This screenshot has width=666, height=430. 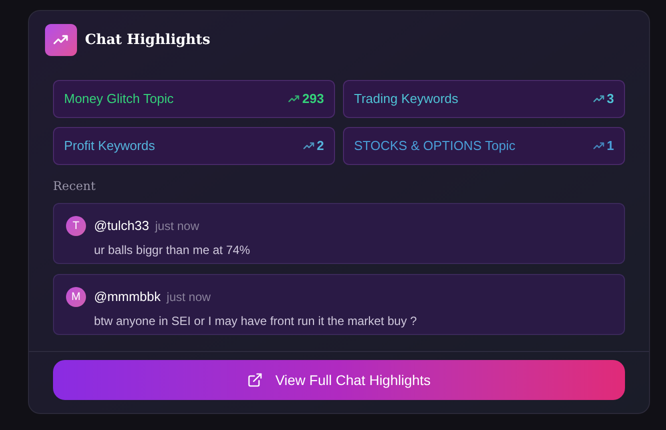 What do you see at coordinates (255, 321) in the screenshot?
I see `message-text: btw anyone in SEI or I may have front run it the market buy ?` at bounding box center [255, 321].